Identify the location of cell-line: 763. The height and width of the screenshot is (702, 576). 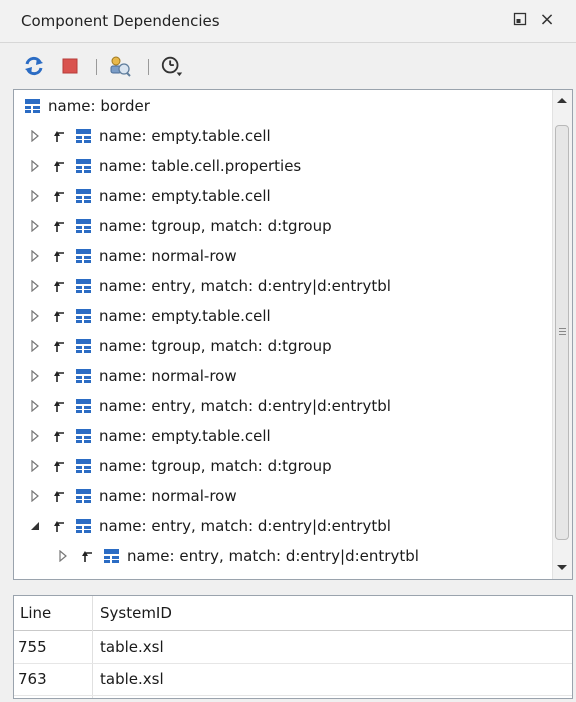
(32, 679).